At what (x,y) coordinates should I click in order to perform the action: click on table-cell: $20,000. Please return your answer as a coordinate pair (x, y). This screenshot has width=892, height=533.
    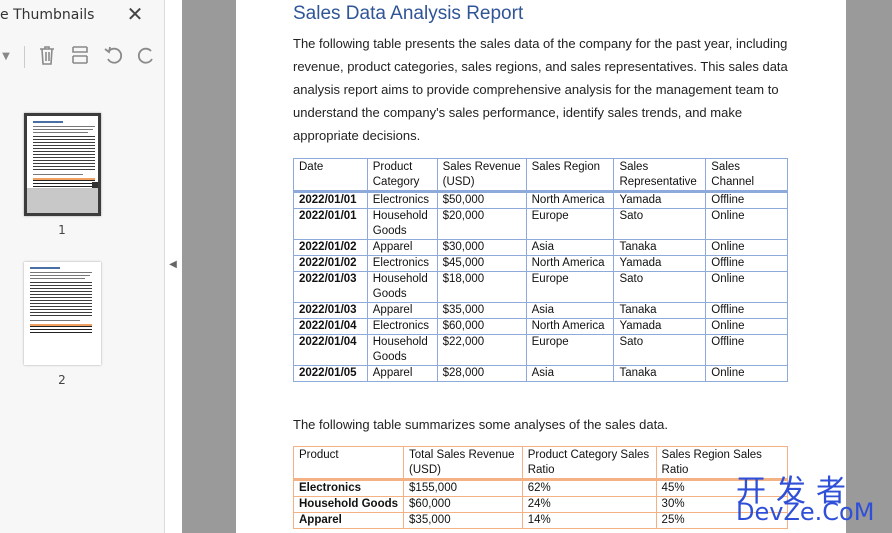
    Looking at the image, I should click on (481, 224).